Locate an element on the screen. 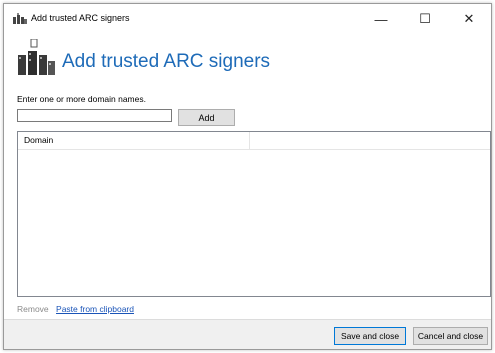 The image size is (495, 353). window-title: Add trusted ARC signers is located at coordinates (80, 18).